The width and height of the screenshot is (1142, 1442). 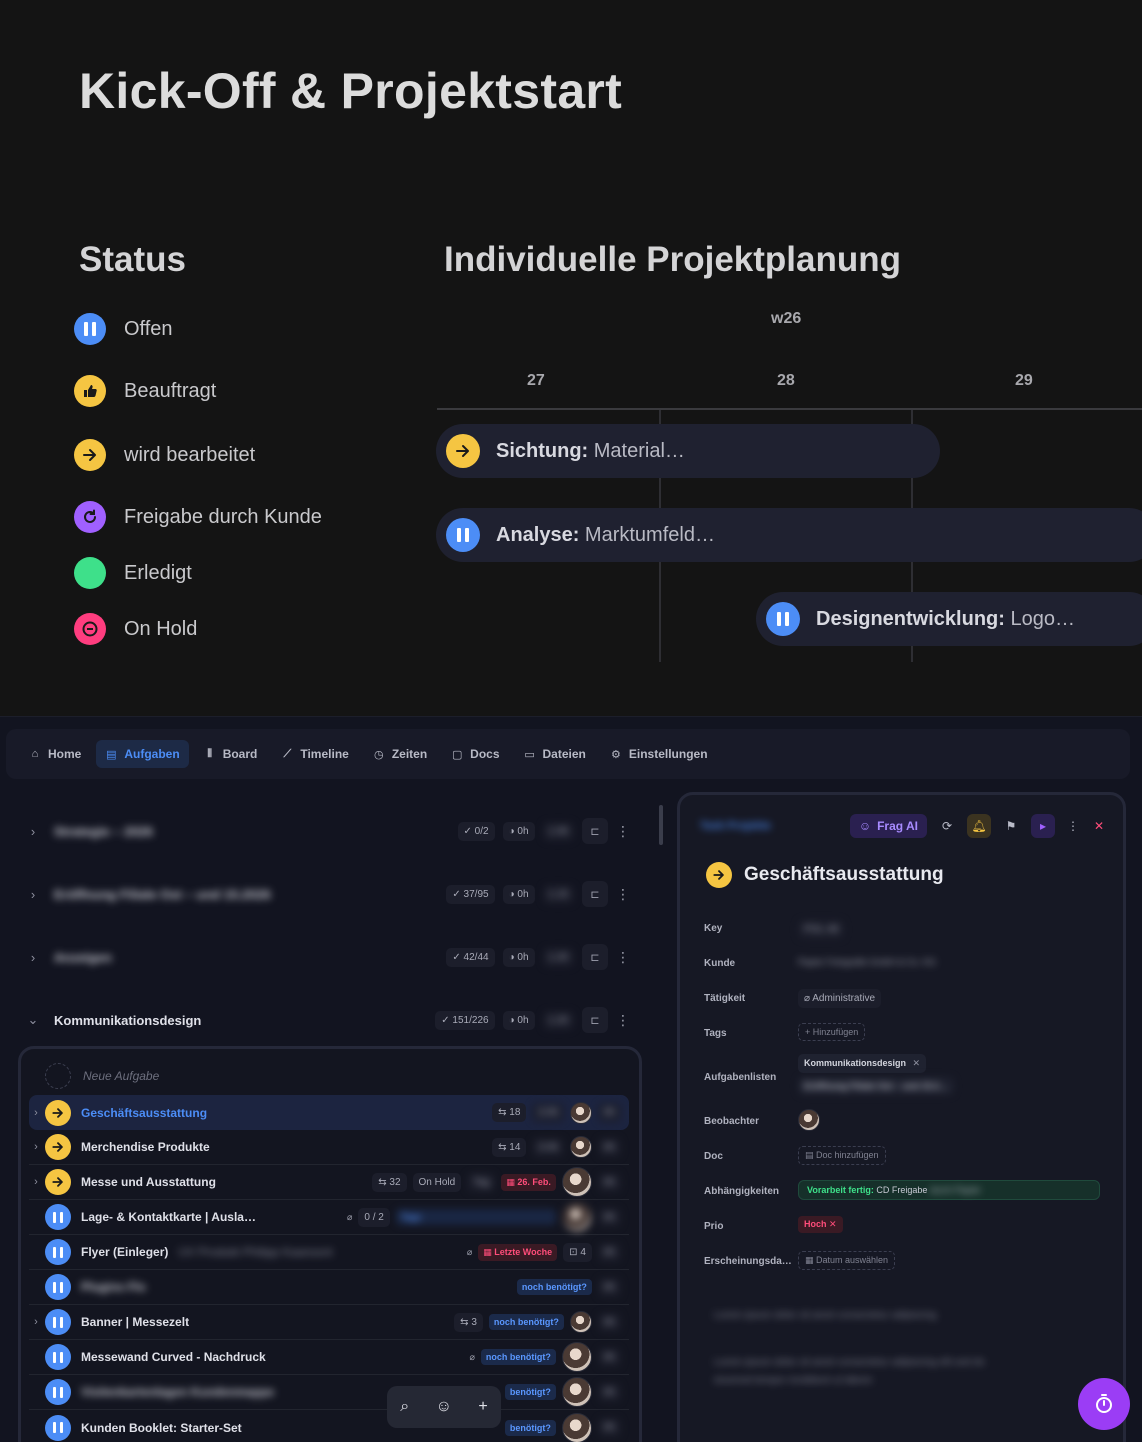 What do you see at coordinates (735, 826) in the screenshot?
I see `breadcrumb: Task Projekte` at bounding box center [735, 826].